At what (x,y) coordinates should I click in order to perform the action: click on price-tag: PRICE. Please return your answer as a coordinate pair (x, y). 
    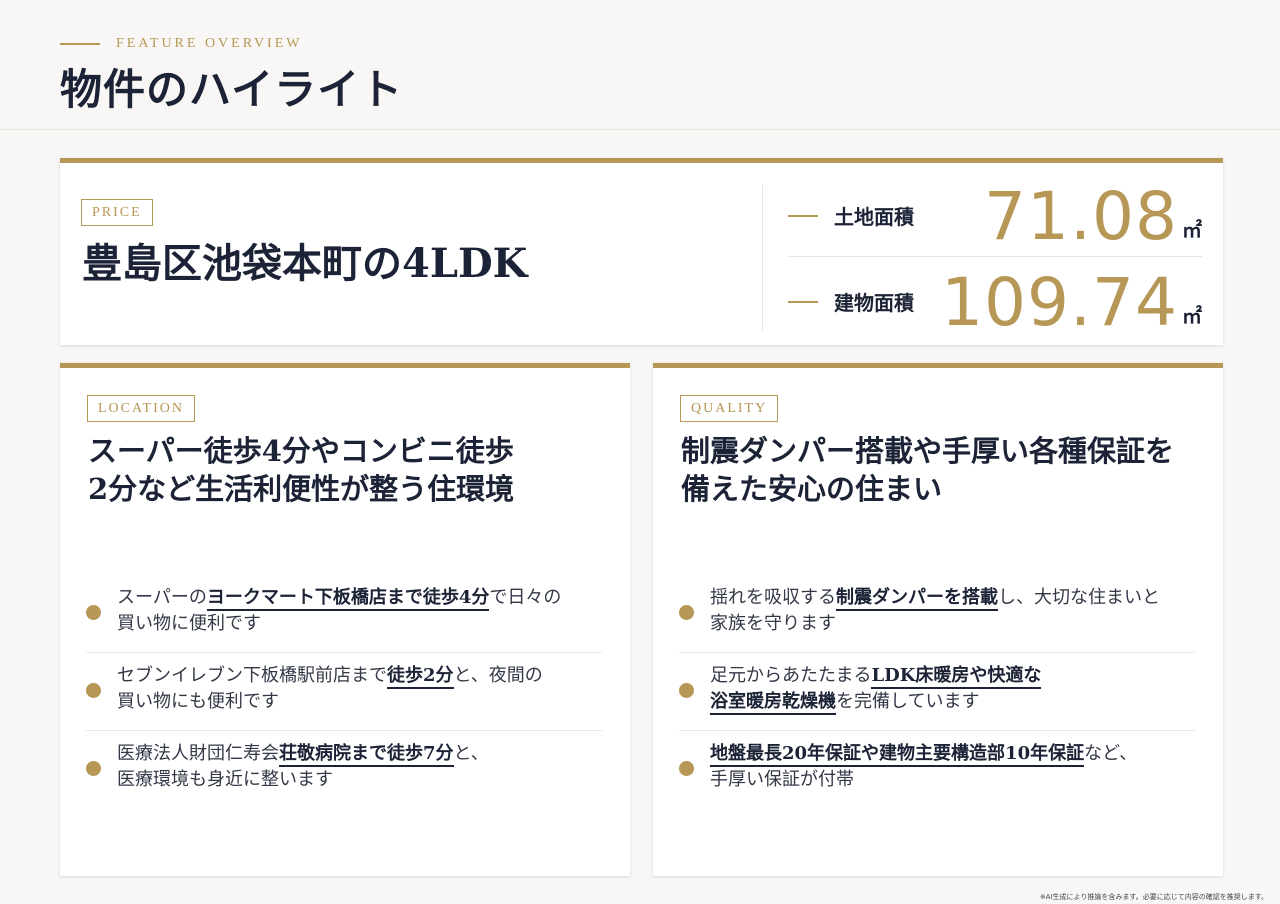
    Looking at the image, I should click on (117, 212).